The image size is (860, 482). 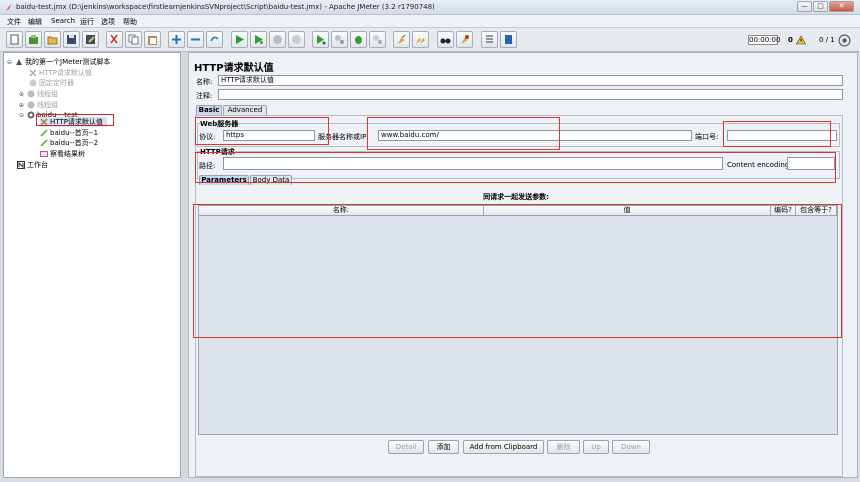 I want to click on stop-button, so click(x=277, y=39).